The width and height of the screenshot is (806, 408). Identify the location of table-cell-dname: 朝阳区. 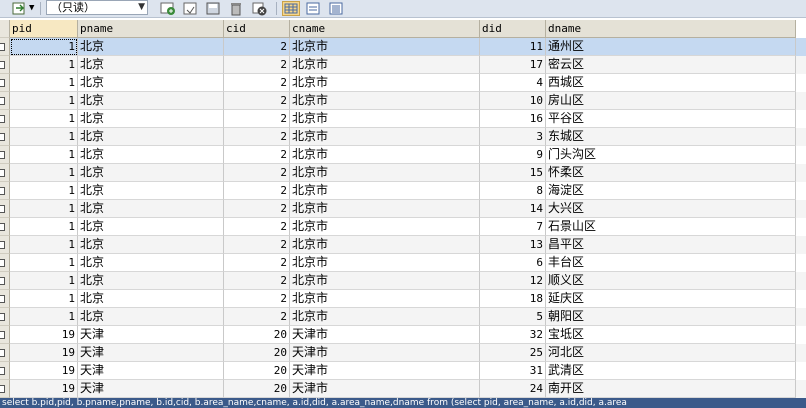
(671, 317).